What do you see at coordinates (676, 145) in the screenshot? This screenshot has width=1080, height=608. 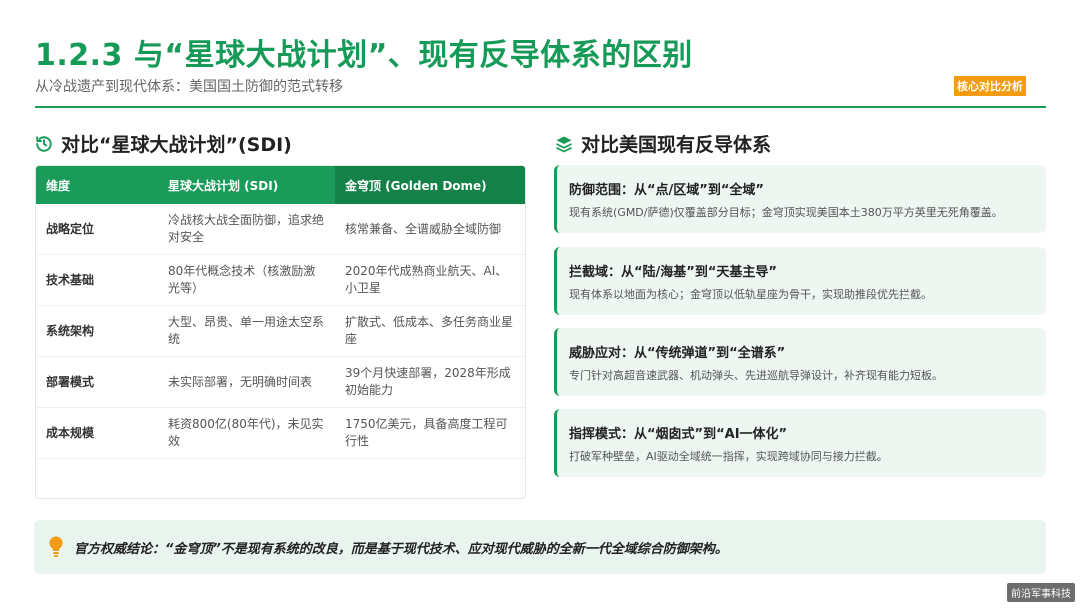 I see `missile-defense-section-title: 对比美国现有反导体系` at bounding box center [676, 145].